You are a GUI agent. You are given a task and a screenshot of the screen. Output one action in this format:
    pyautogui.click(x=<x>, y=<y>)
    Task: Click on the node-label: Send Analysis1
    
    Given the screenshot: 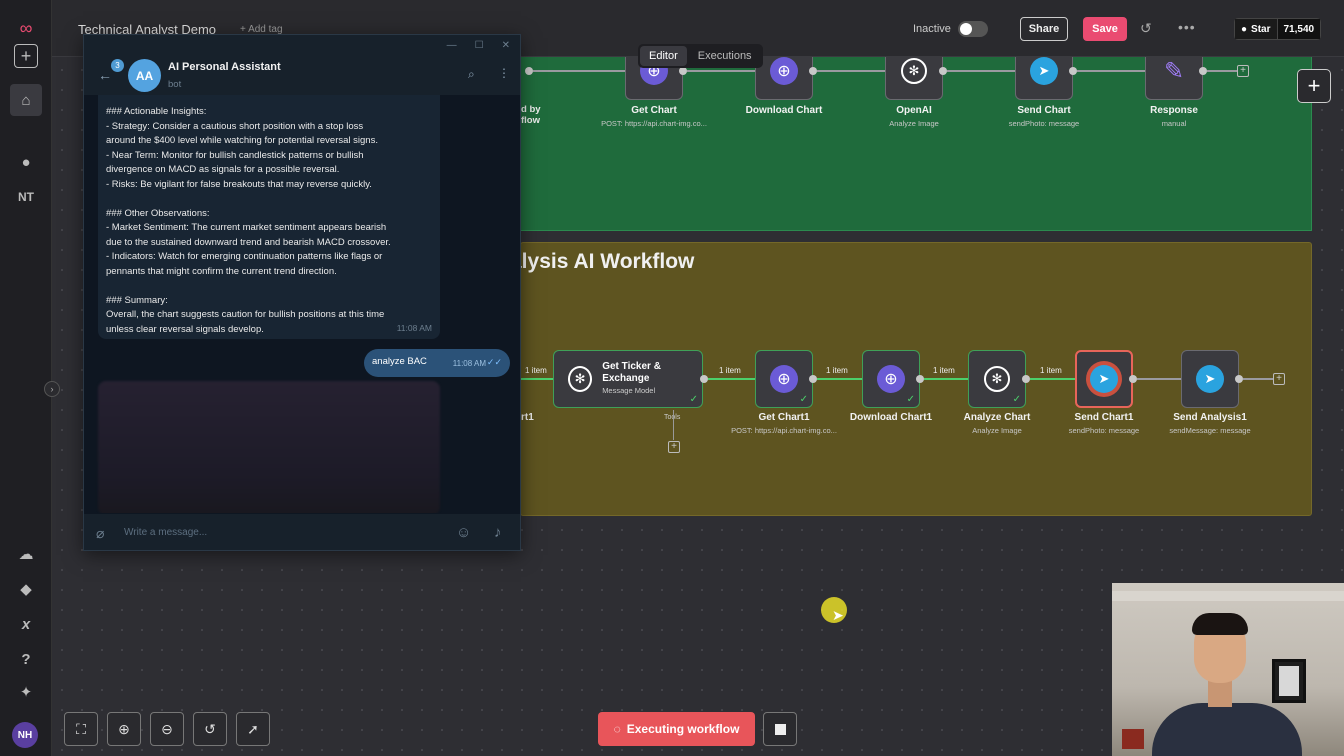 What is the action you would take?
    pyautogui.click(x=1210, y=417)
    